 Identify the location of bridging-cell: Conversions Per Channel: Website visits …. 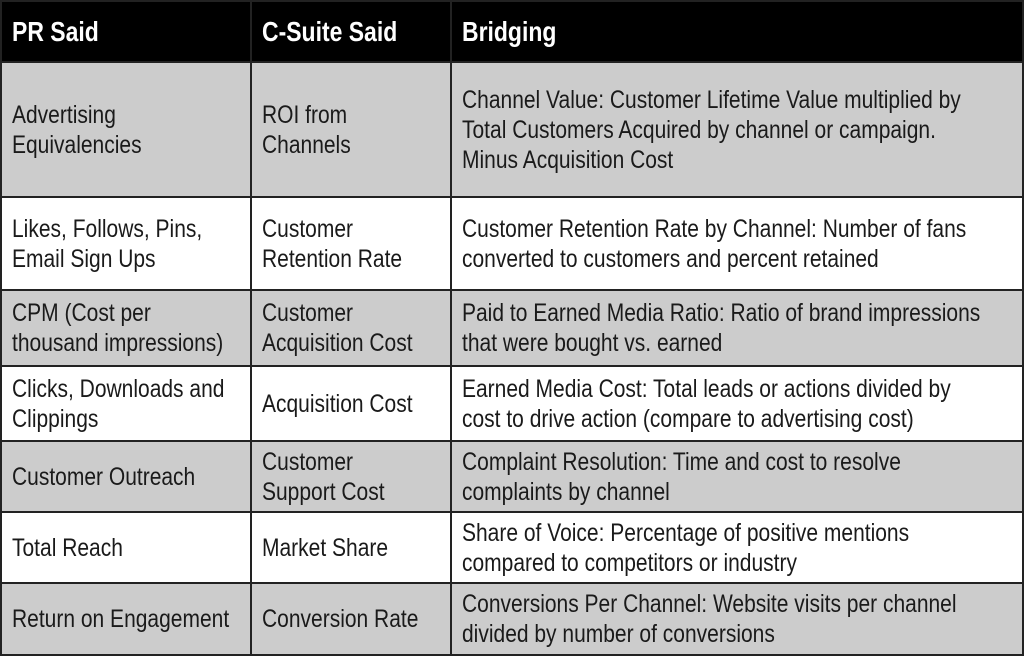
(737, 619).